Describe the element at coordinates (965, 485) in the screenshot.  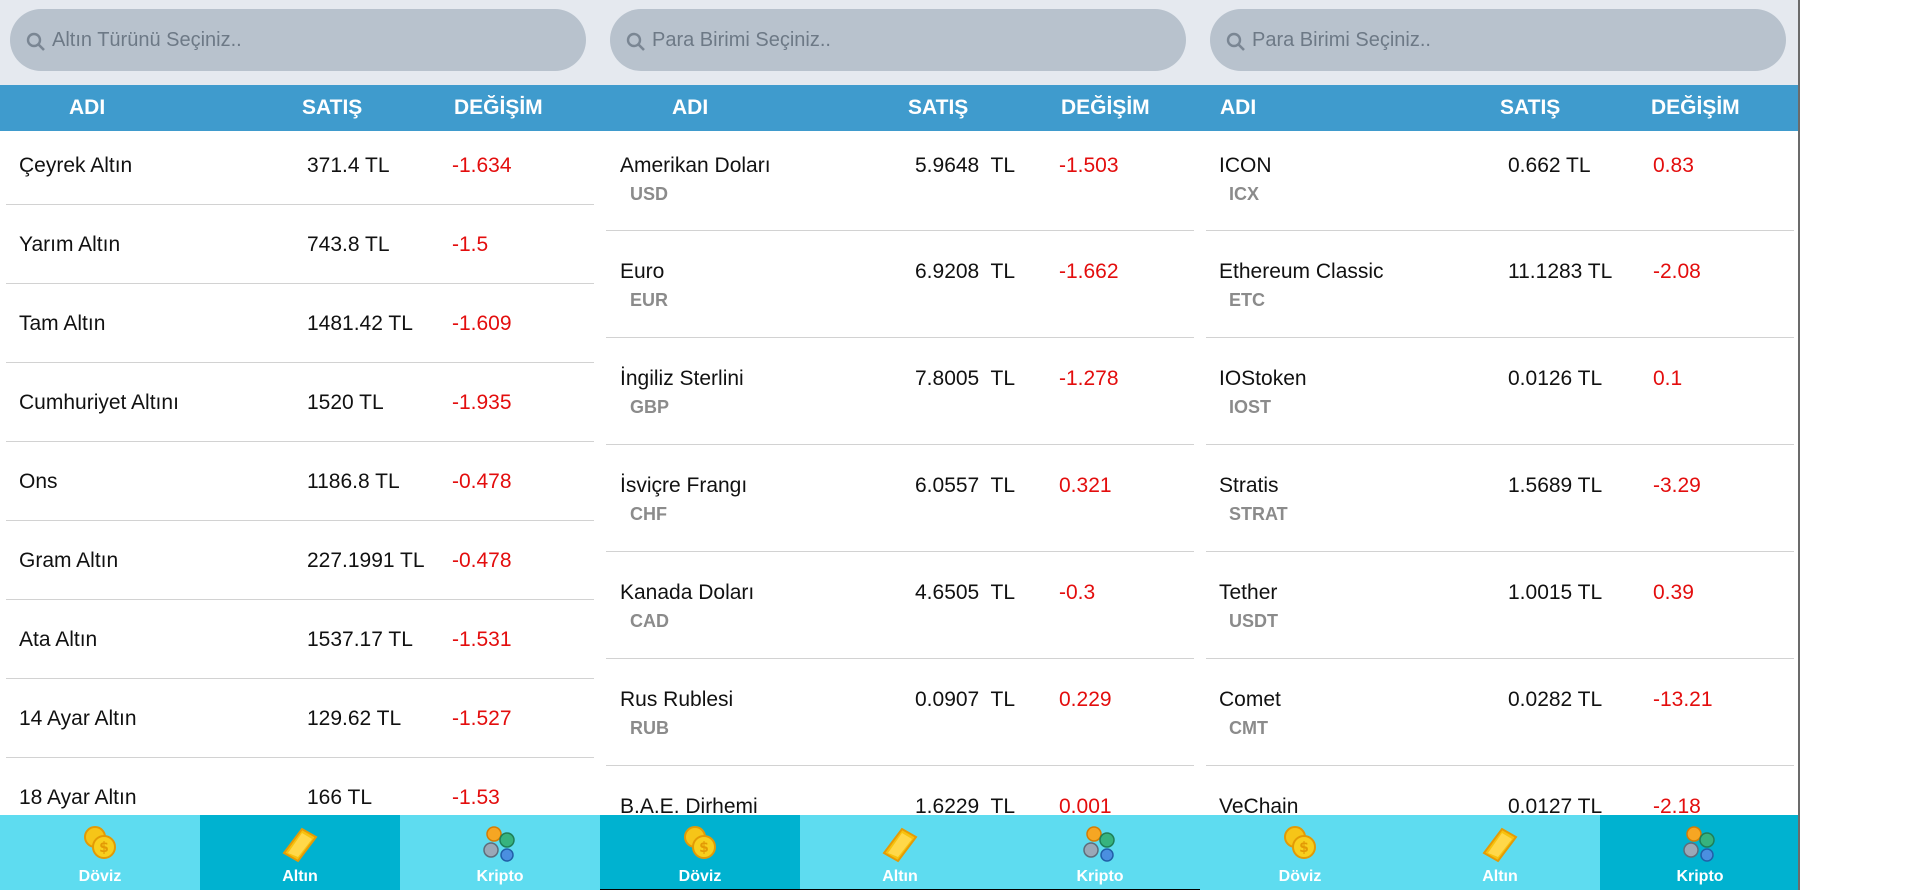
I see `item-price: 6.0557 TL` at that location.